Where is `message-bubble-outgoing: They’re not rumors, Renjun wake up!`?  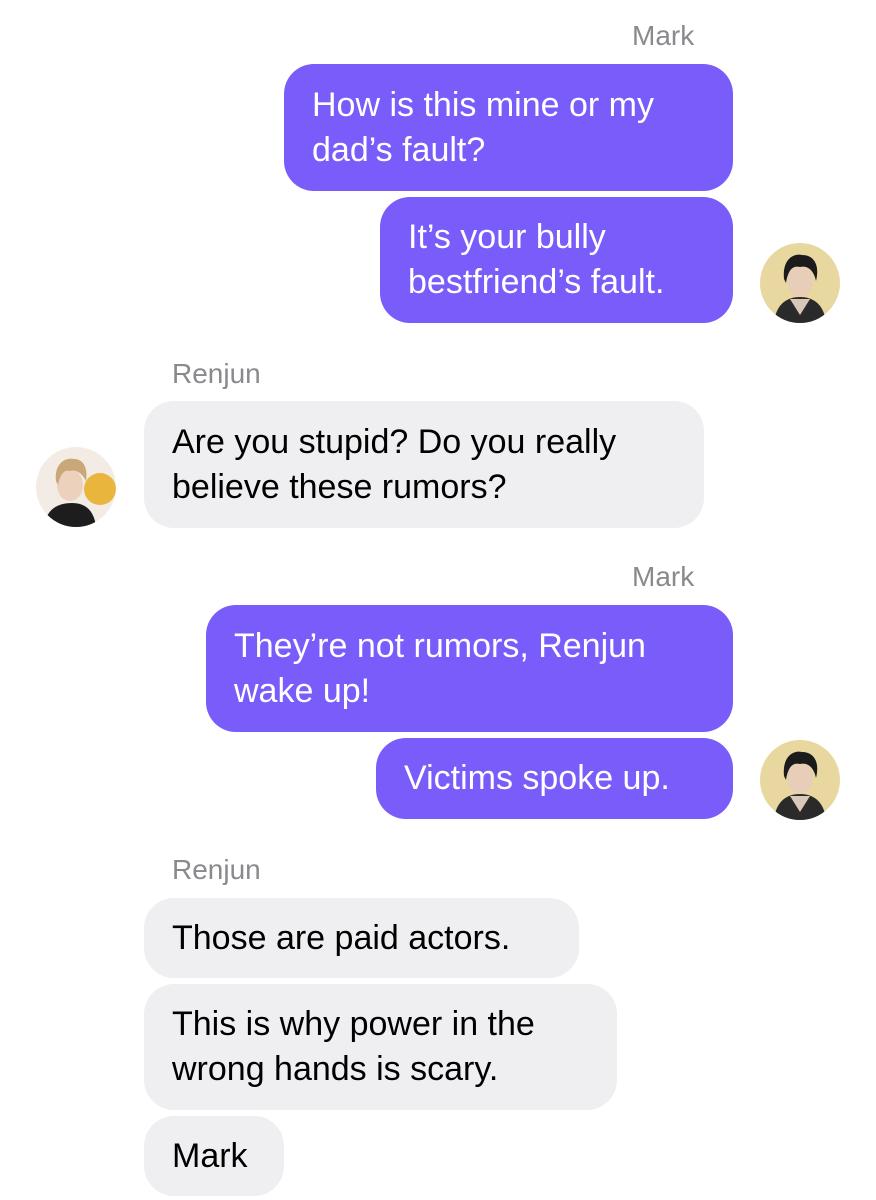
message-bubble-outgoing: They’re not rumors, Renjun wake up! is located at coordinates (469, 668).